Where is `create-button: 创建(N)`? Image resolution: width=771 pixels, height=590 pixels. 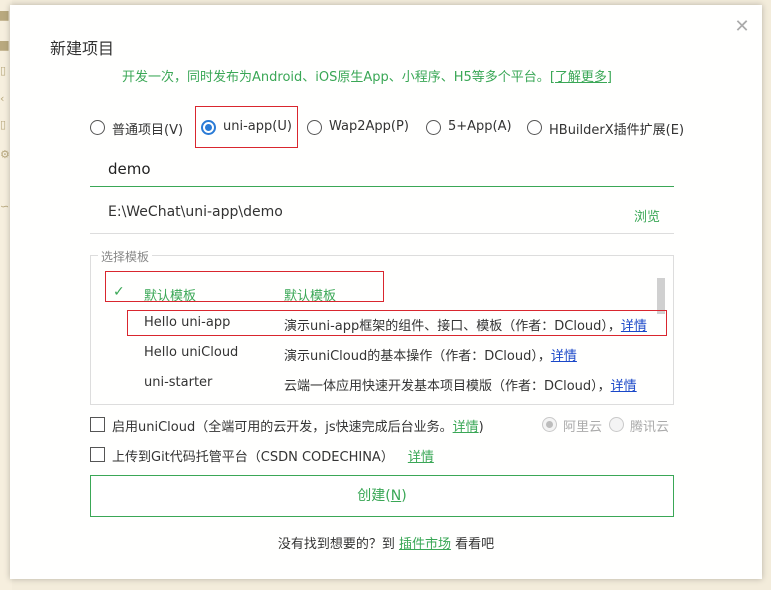 create-button: 创建(N) is located at coordinates (382, 496).